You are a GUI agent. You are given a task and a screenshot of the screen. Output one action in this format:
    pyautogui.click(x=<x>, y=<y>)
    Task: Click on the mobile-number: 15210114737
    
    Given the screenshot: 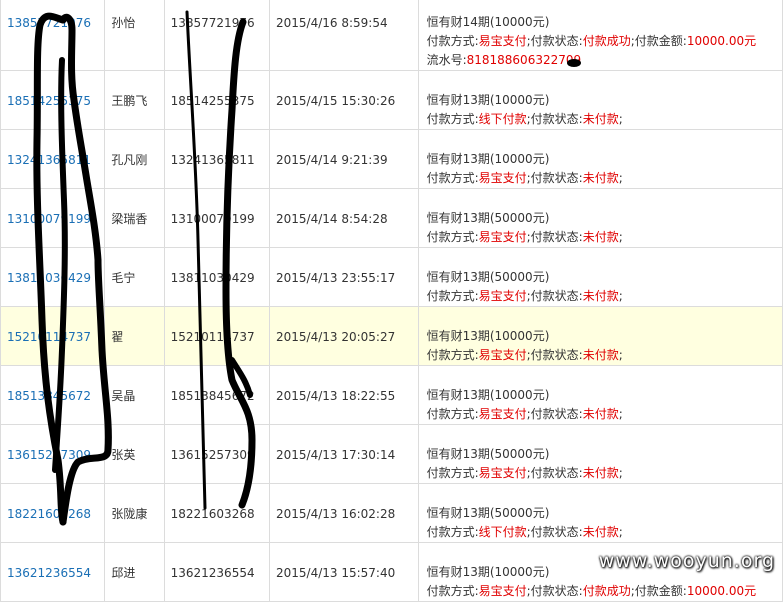 What is the action you would take?
    pyautogui.click(x=212, y=337)
    